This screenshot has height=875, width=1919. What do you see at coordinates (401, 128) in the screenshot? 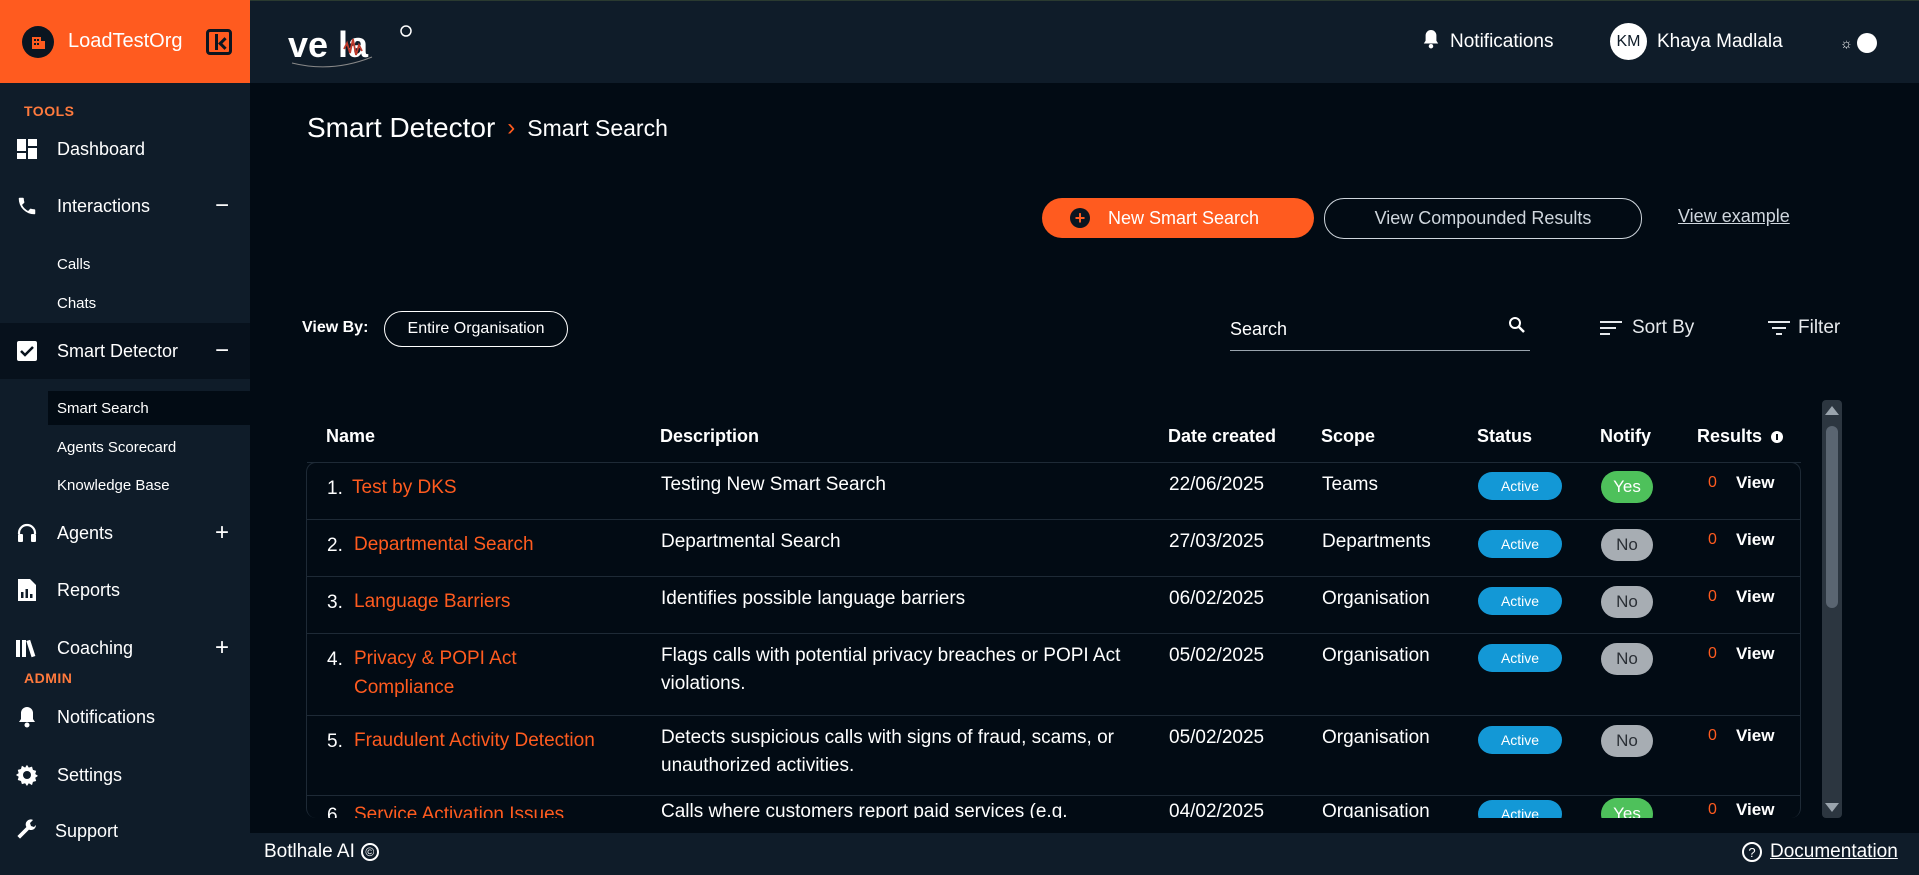
I see `breadcrumb-parent: Smart Detector` at bounding box center [401, 128].